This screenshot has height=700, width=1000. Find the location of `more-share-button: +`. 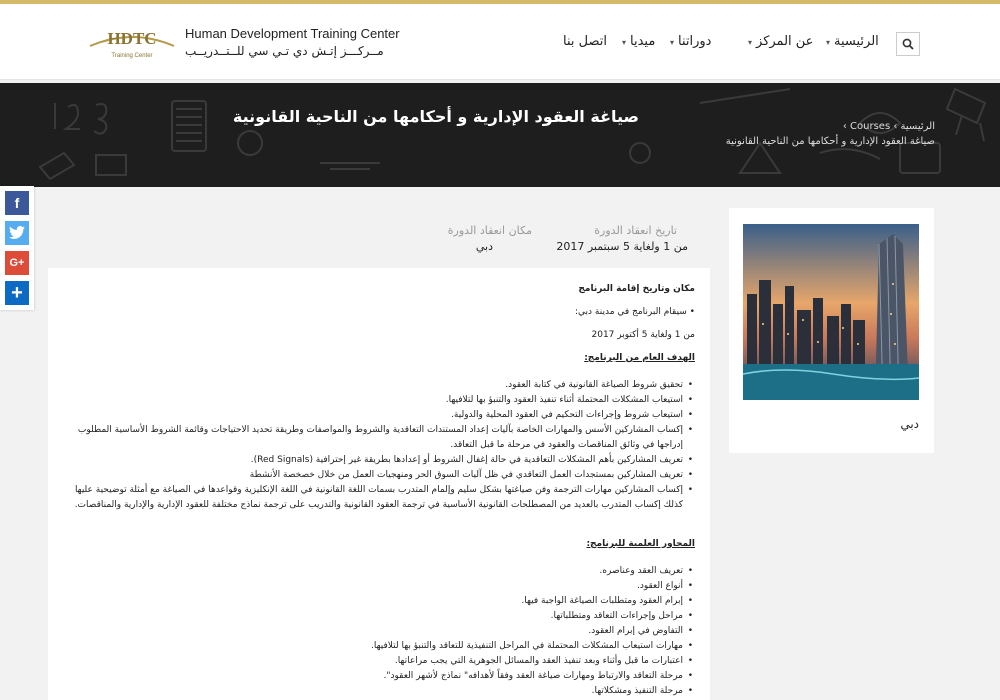

more-share-button: + is located at coordinates (17, 293).